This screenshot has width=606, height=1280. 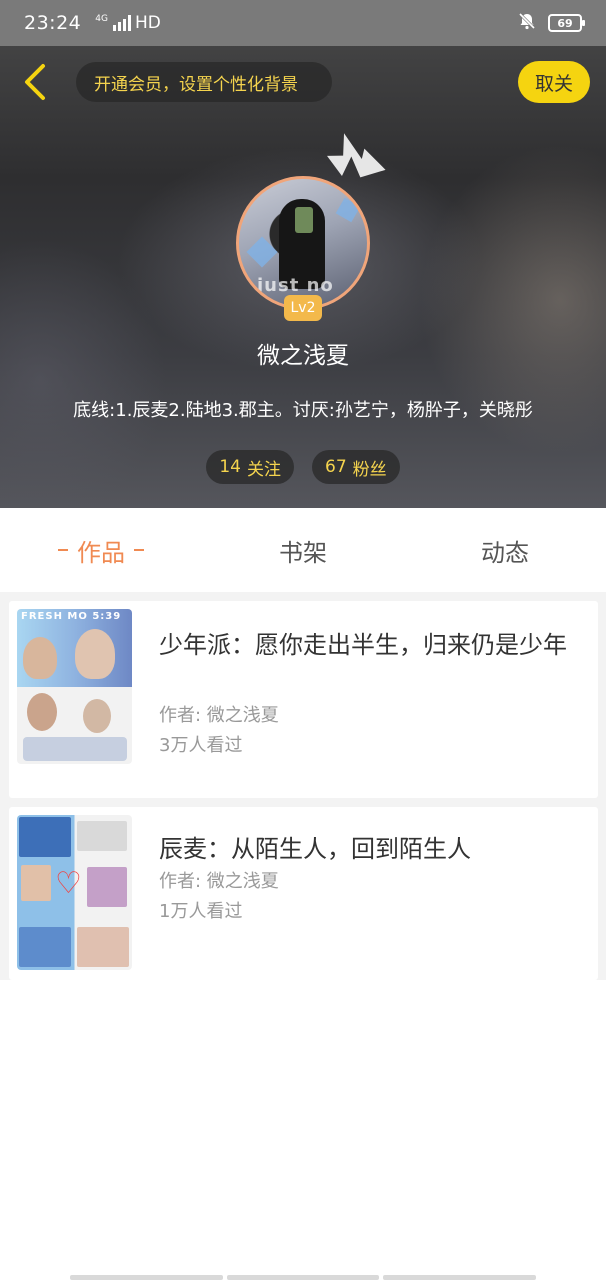 I want to click on tab-bookshelf: 书架, so click(x=303, y=550).